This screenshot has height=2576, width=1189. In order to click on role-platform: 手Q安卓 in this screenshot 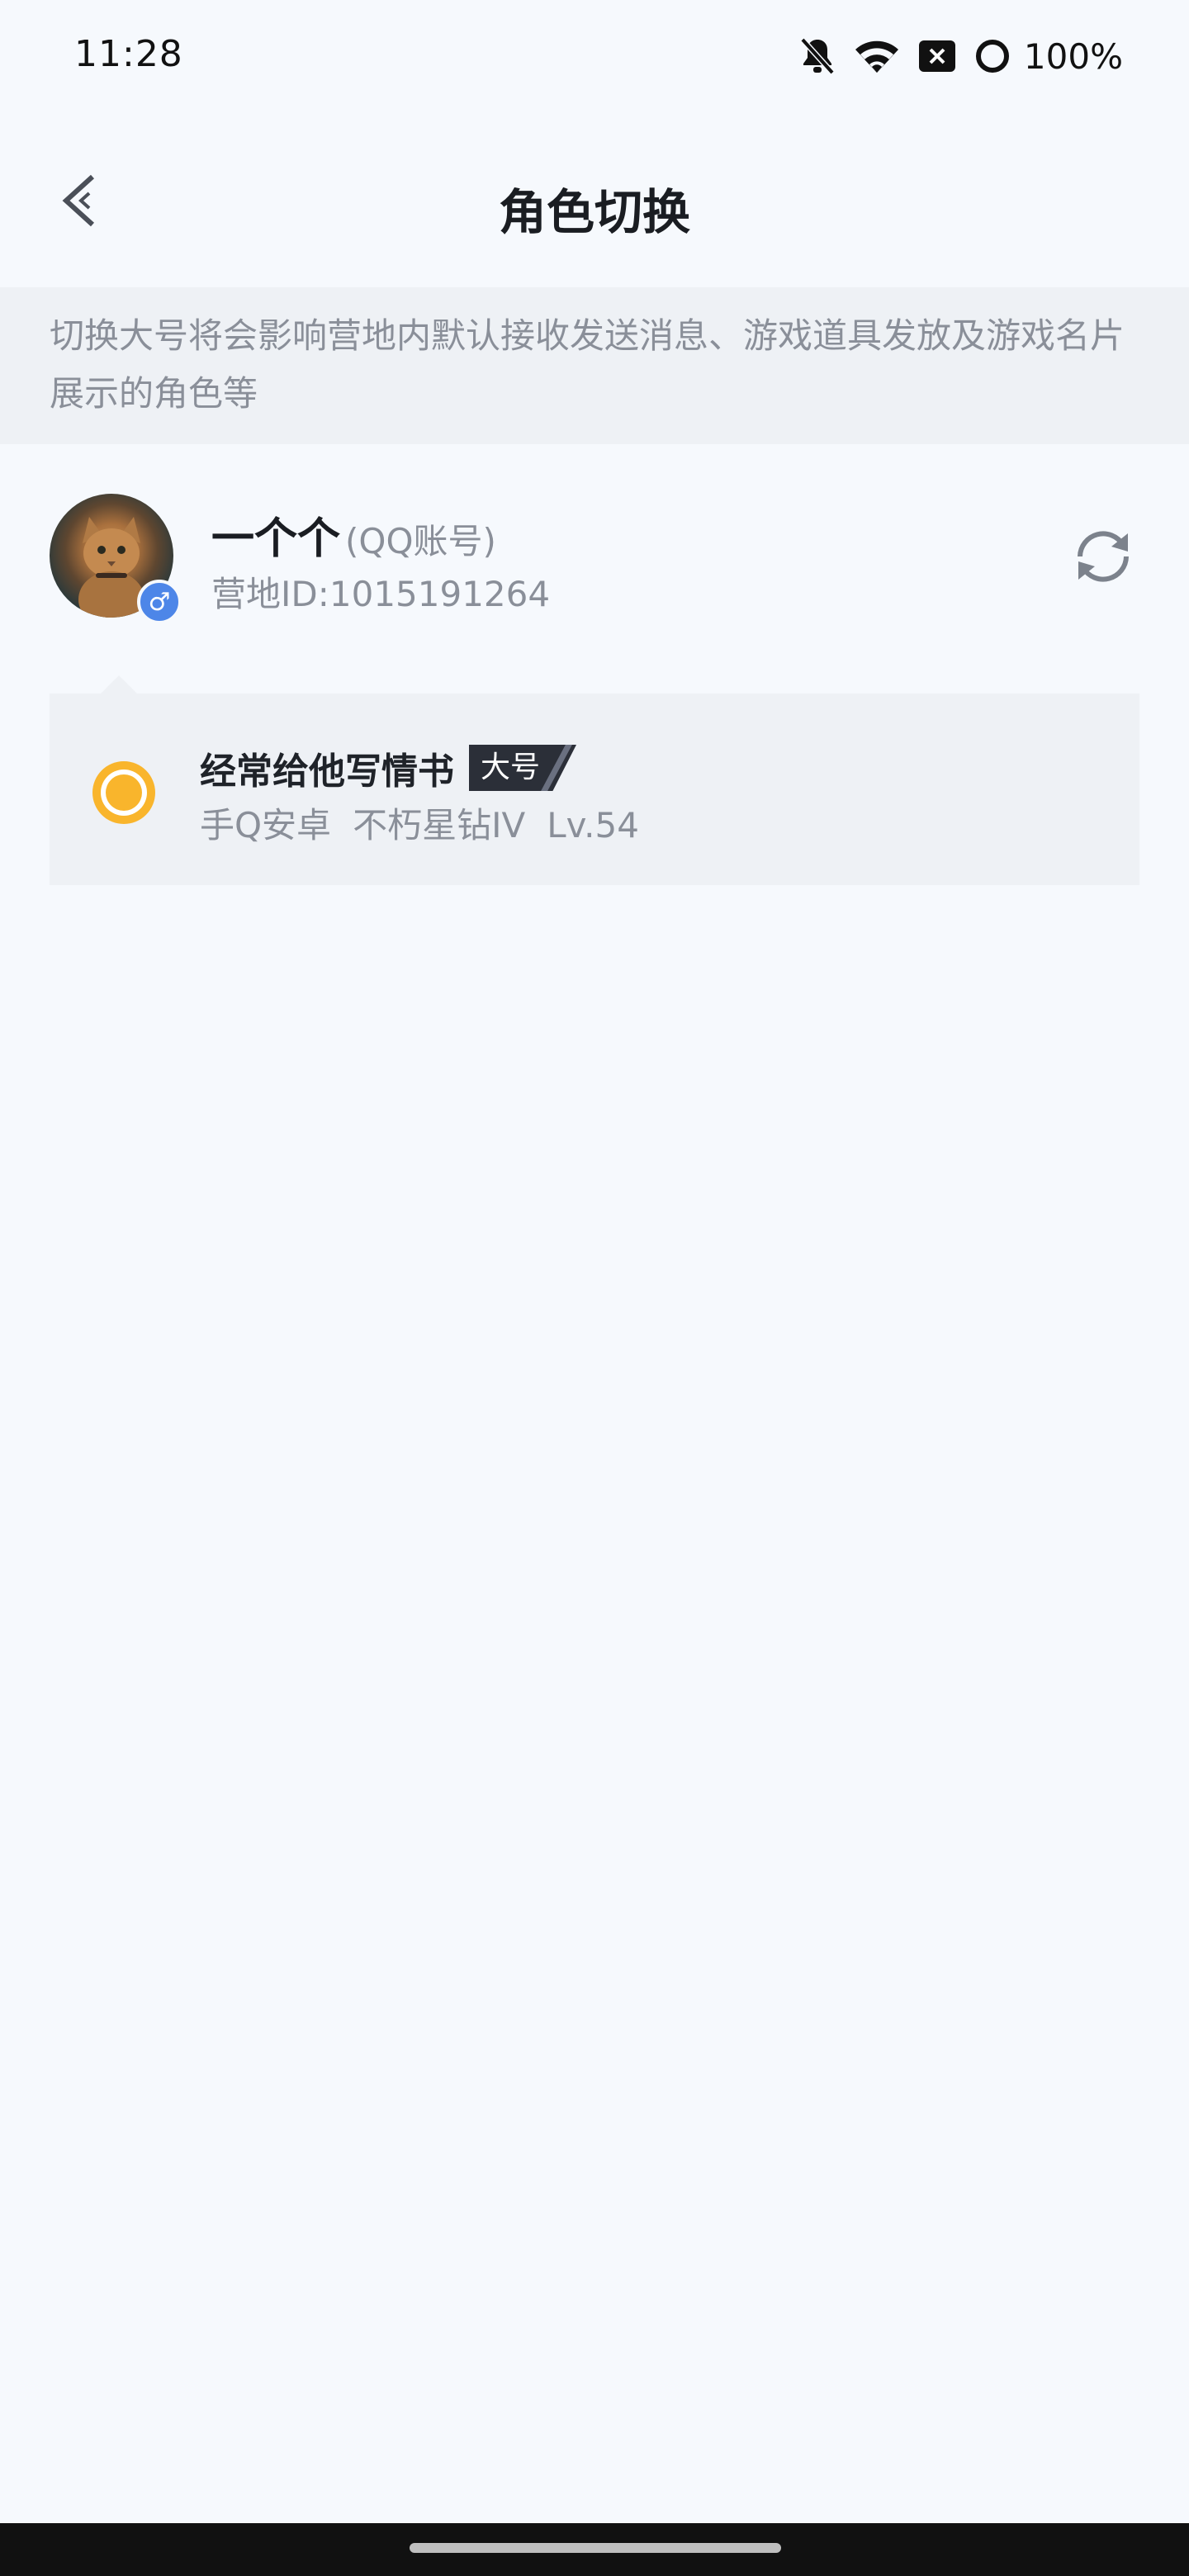, I will do `click(266, 825)`.